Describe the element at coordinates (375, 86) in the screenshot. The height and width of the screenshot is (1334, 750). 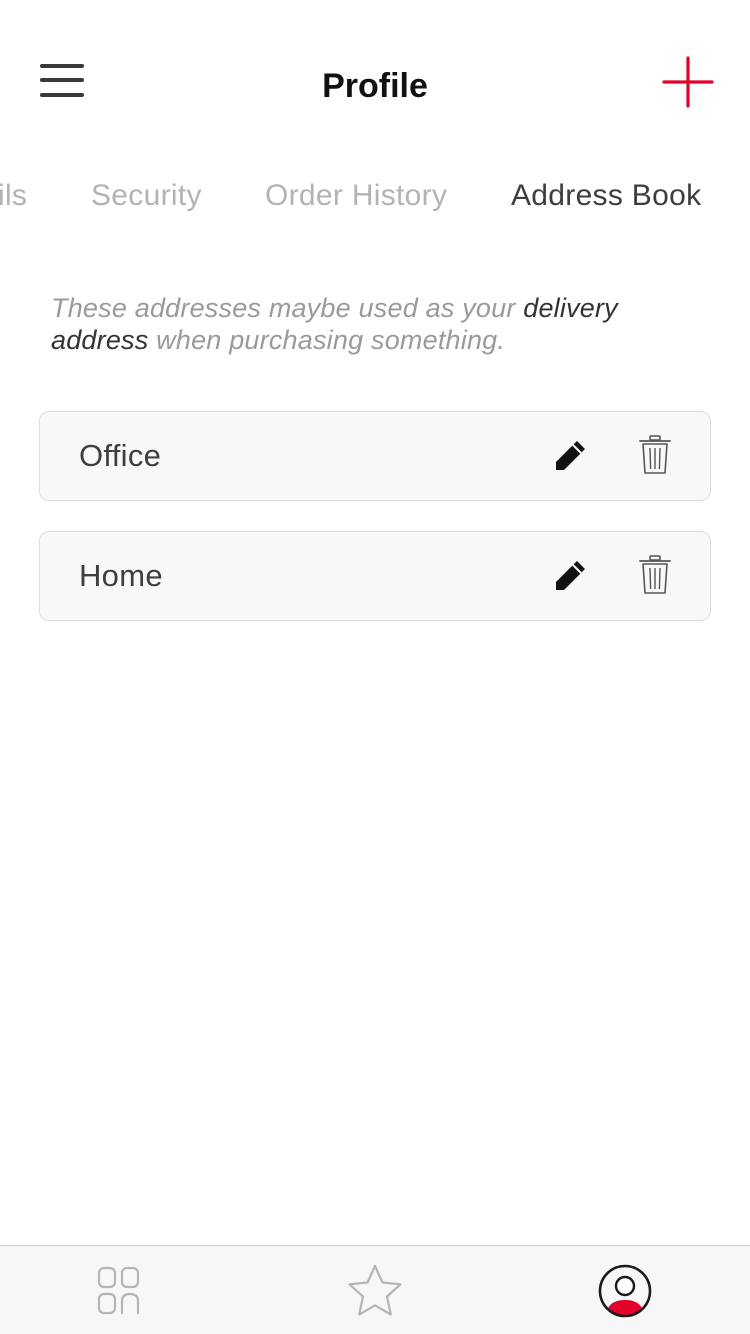
I see `page-title: Profile` at that location.